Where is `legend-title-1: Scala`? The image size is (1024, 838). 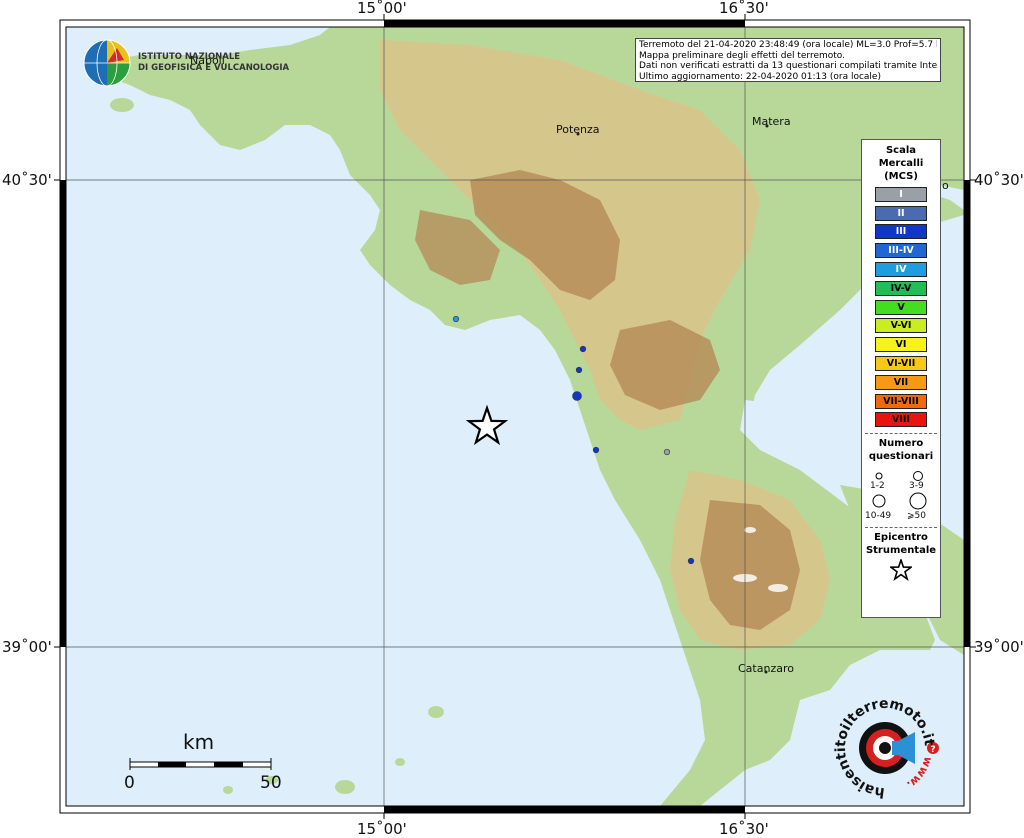
legend-title-1: Scala is located at coordinates (901, 150).